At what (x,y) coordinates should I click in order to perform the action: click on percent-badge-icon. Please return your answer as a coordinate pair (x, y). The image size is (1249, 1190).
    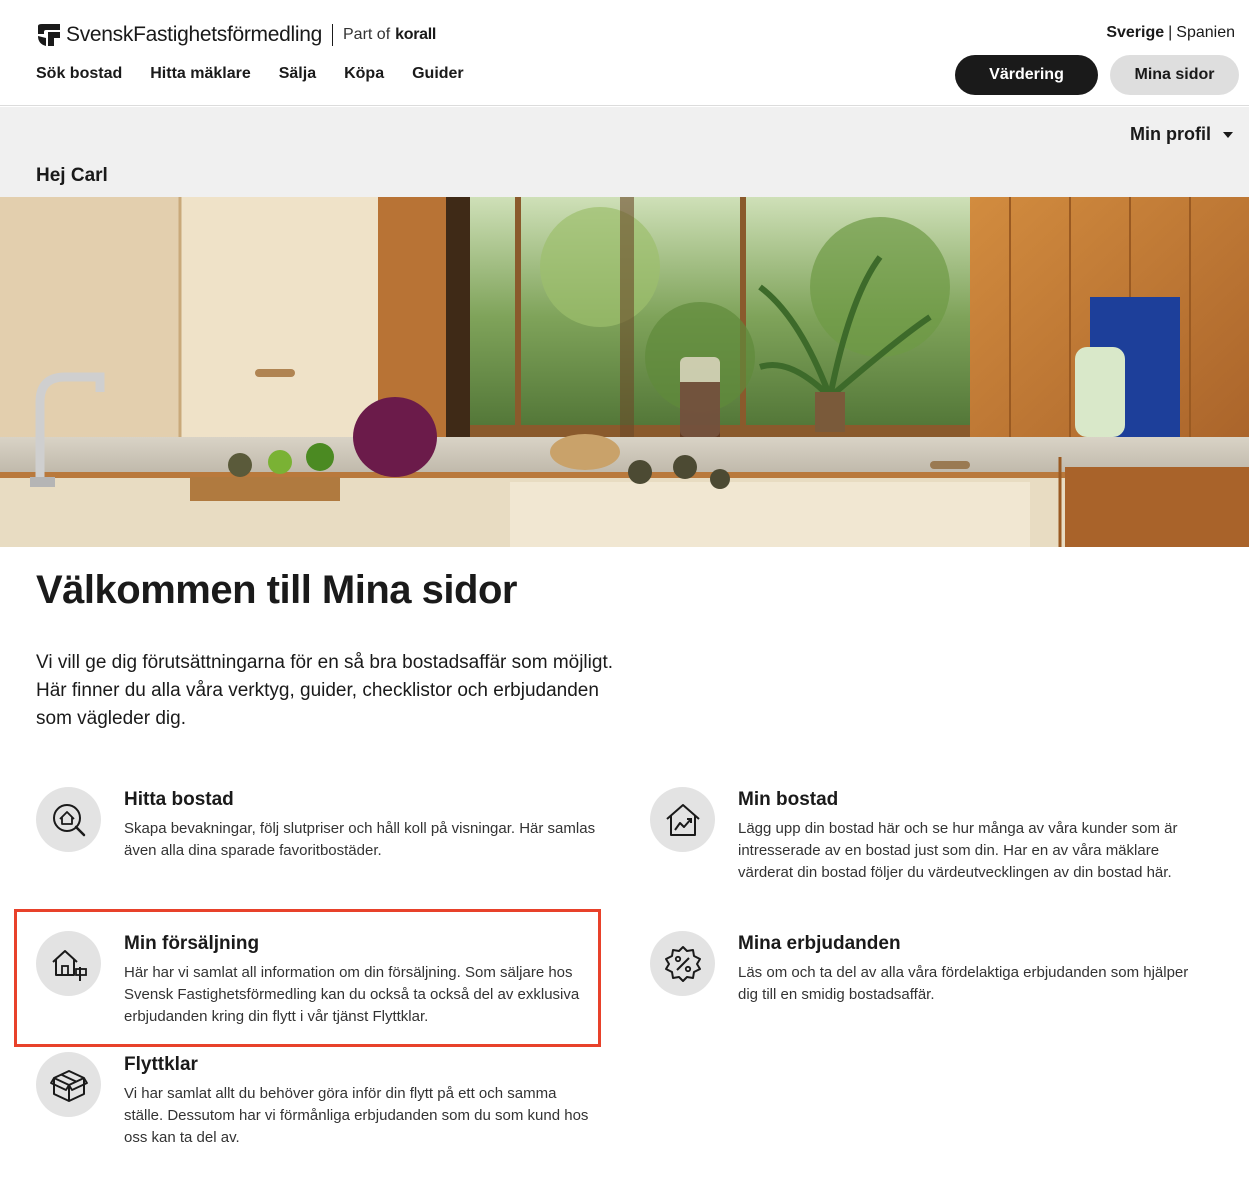
    Looking at the image, I should click on (682, 963).